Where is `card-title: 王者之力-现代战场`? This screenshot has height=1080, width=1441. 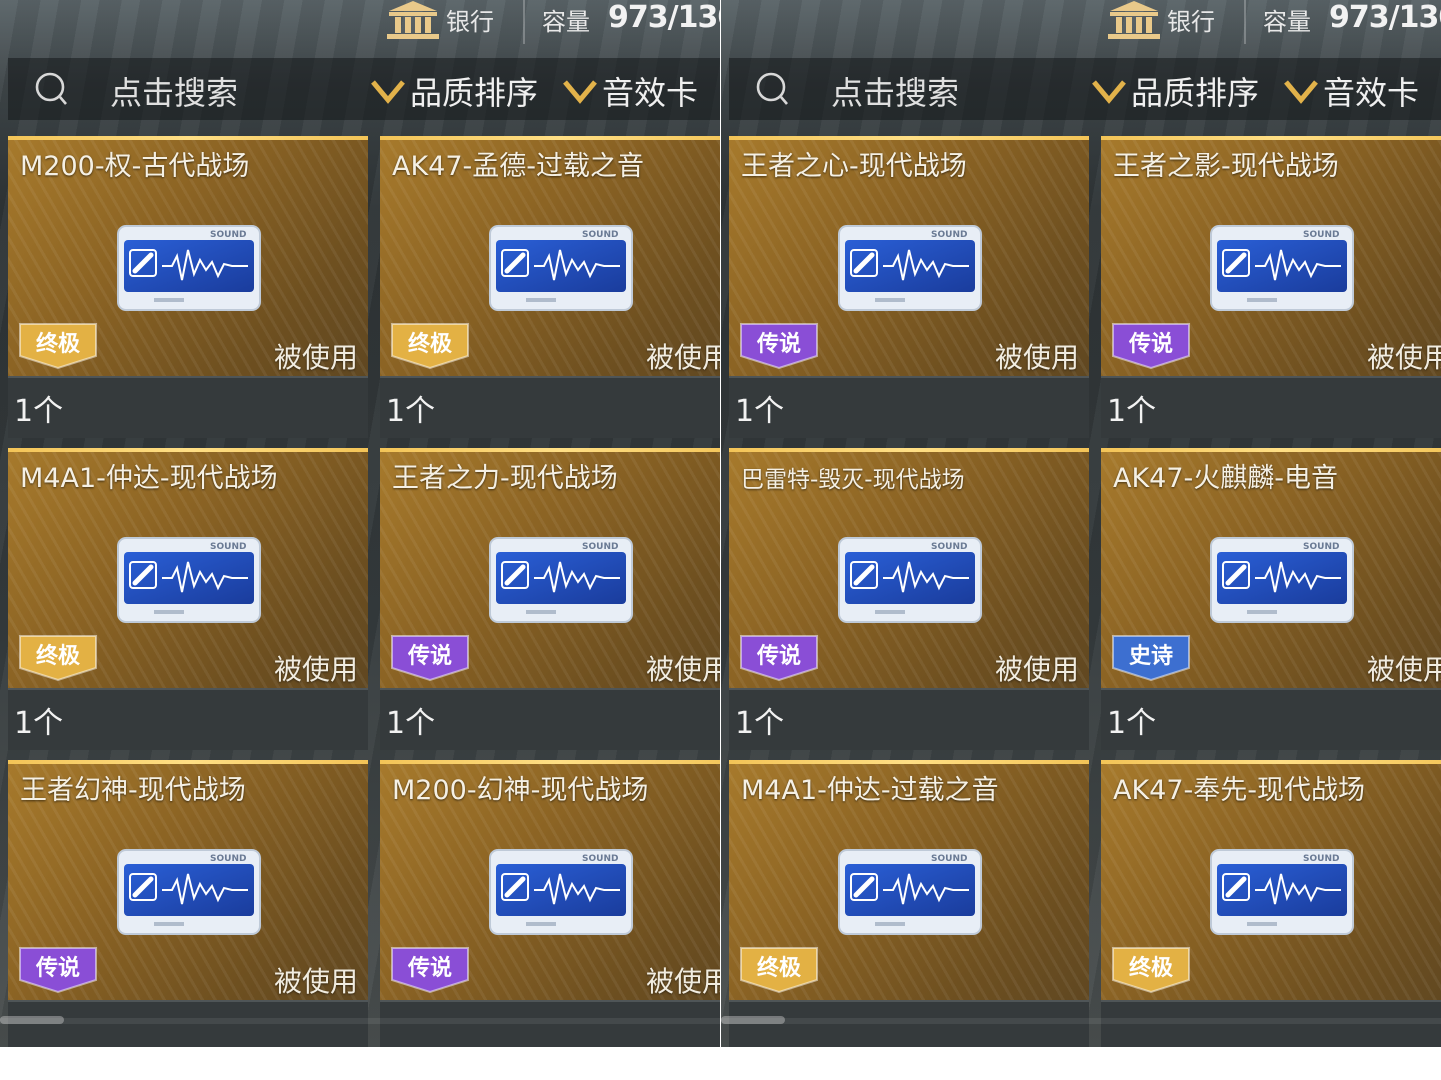
card-title: 王者之力-现代战场 is located at coordinates (505, 478).